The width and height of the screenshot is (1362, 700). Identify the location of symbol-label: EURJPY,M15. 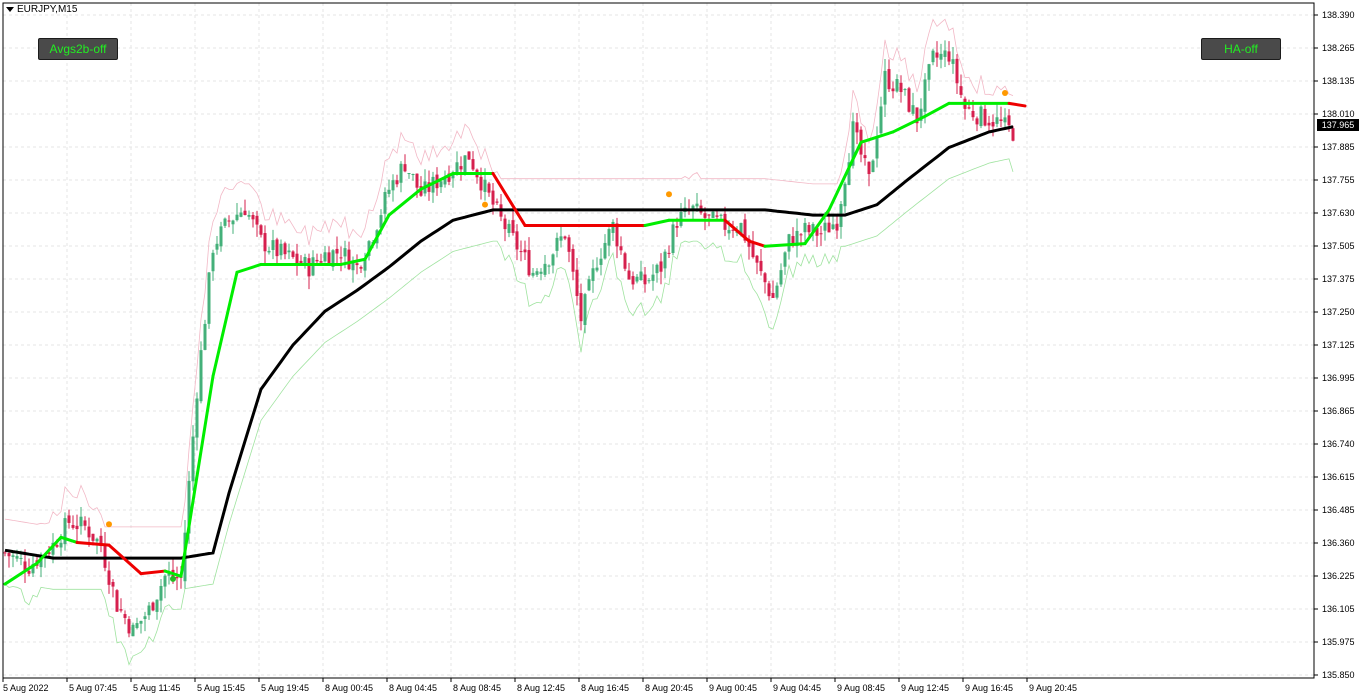
(41, 9).